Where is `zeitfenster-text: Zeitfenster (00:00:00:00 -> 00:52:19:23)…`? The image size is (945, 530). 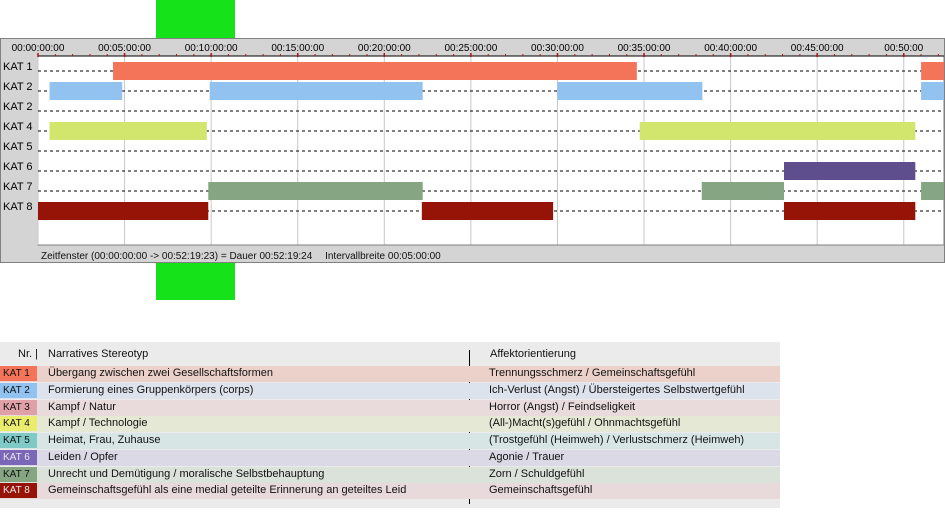 zeitfenster-text: Zeitfenster (00:00:00:00 -> 00:52:19:23)… is located at coordinates (177, 256).